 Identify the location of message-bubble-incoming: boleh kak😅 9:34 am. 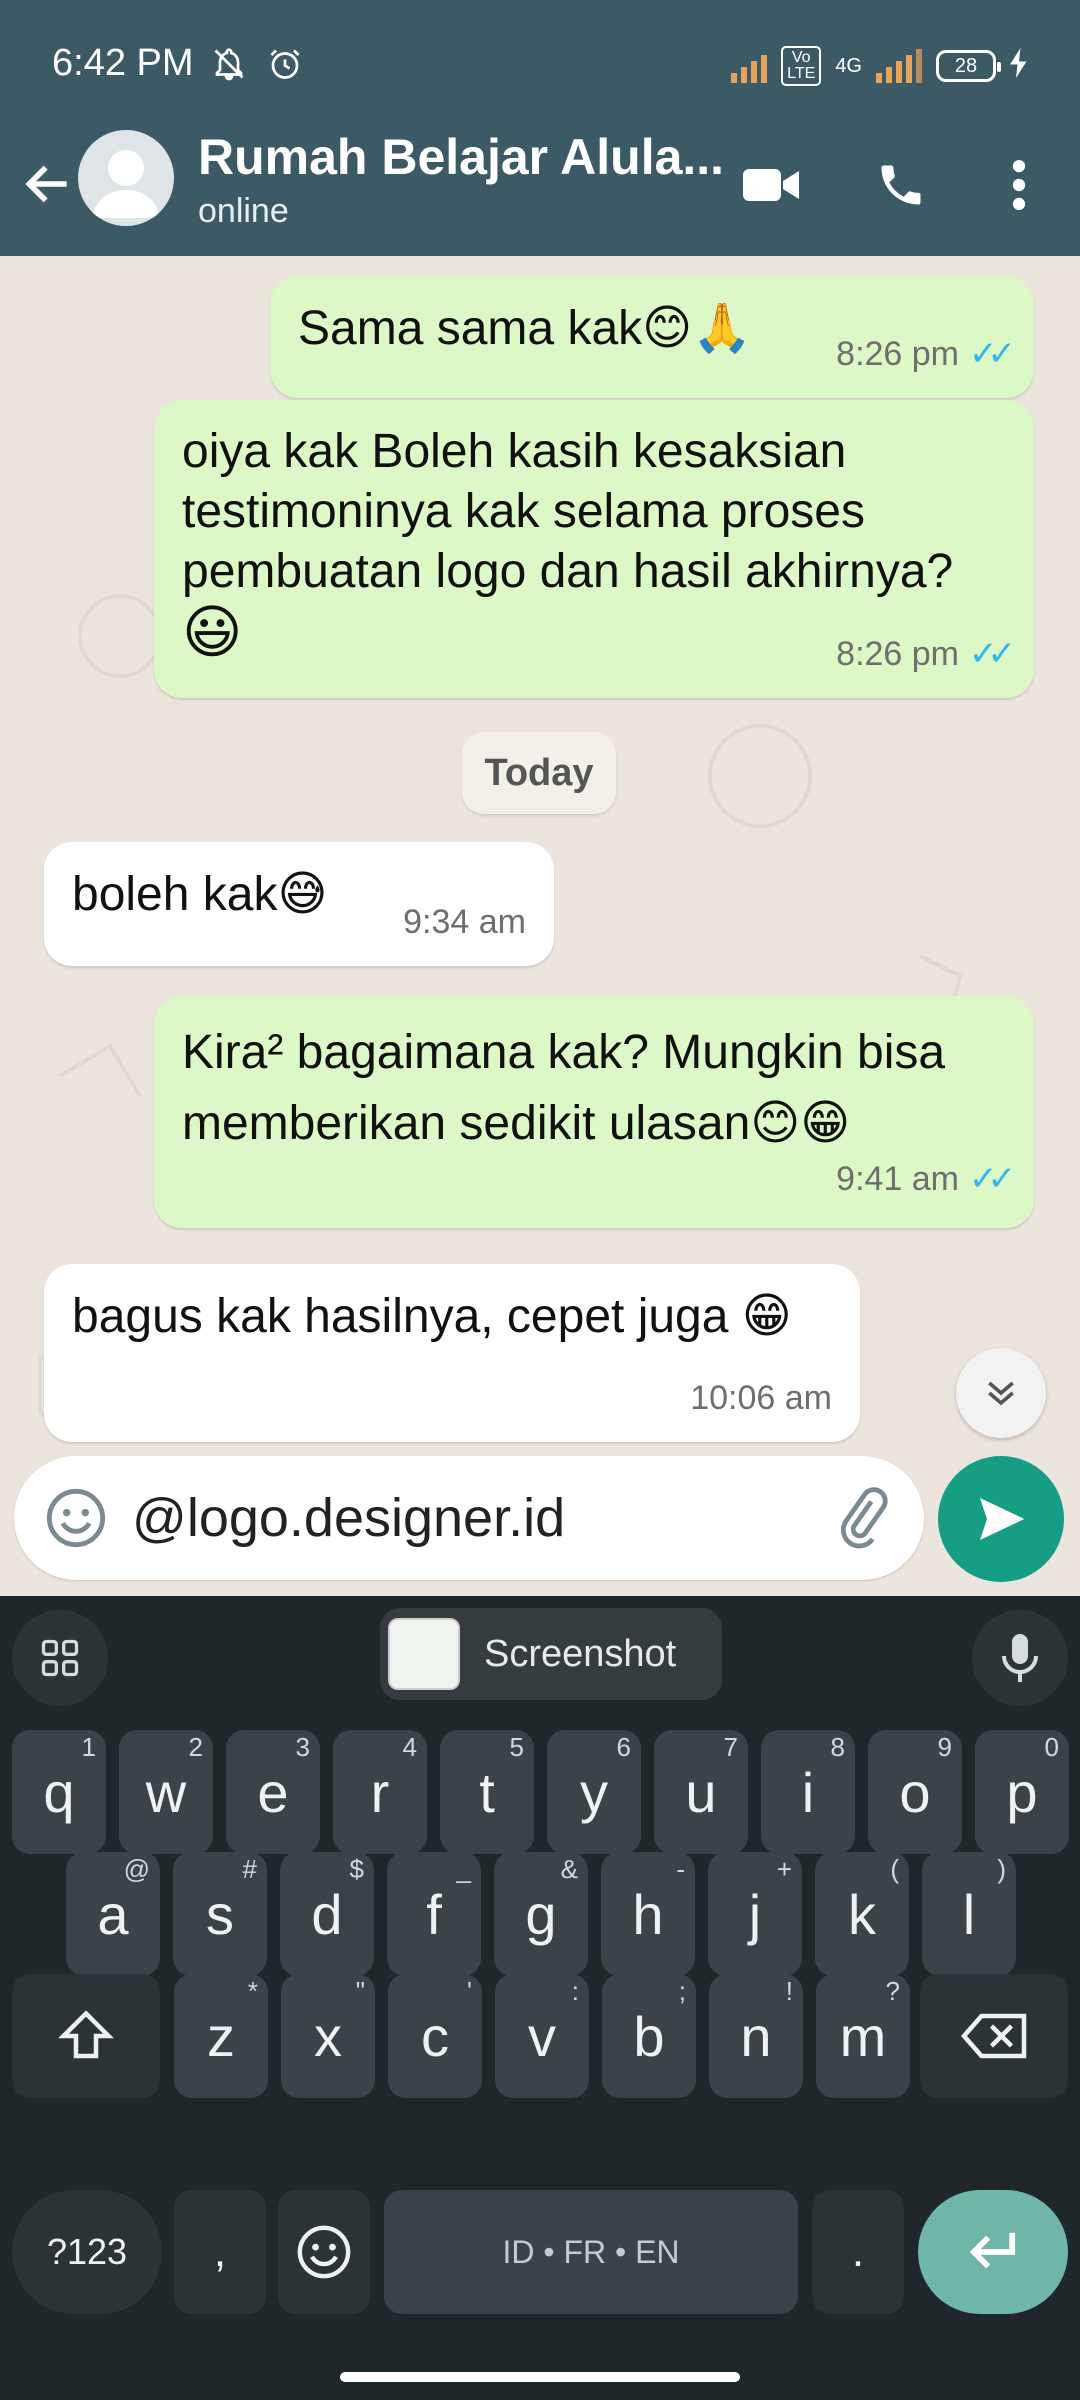
(299, 904).